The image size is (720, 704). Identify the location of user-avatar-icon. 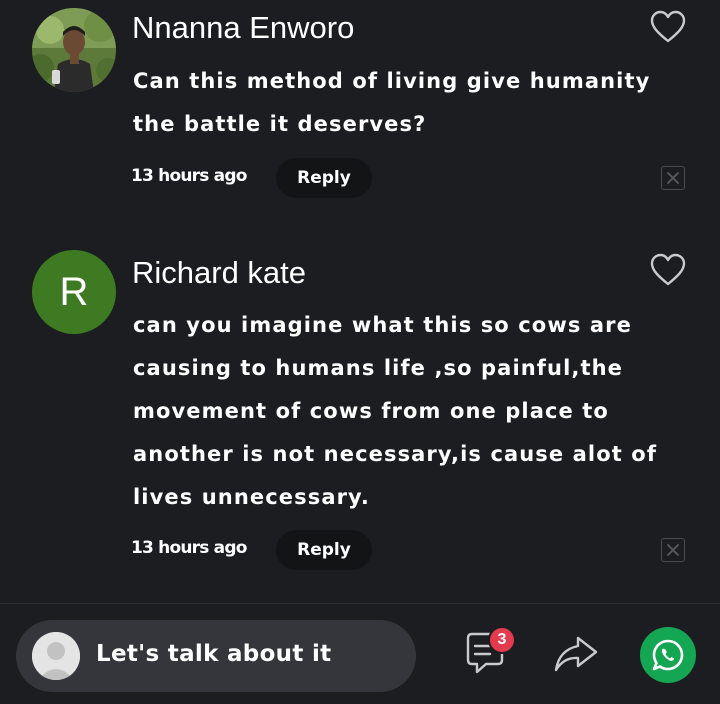
(56, 656).